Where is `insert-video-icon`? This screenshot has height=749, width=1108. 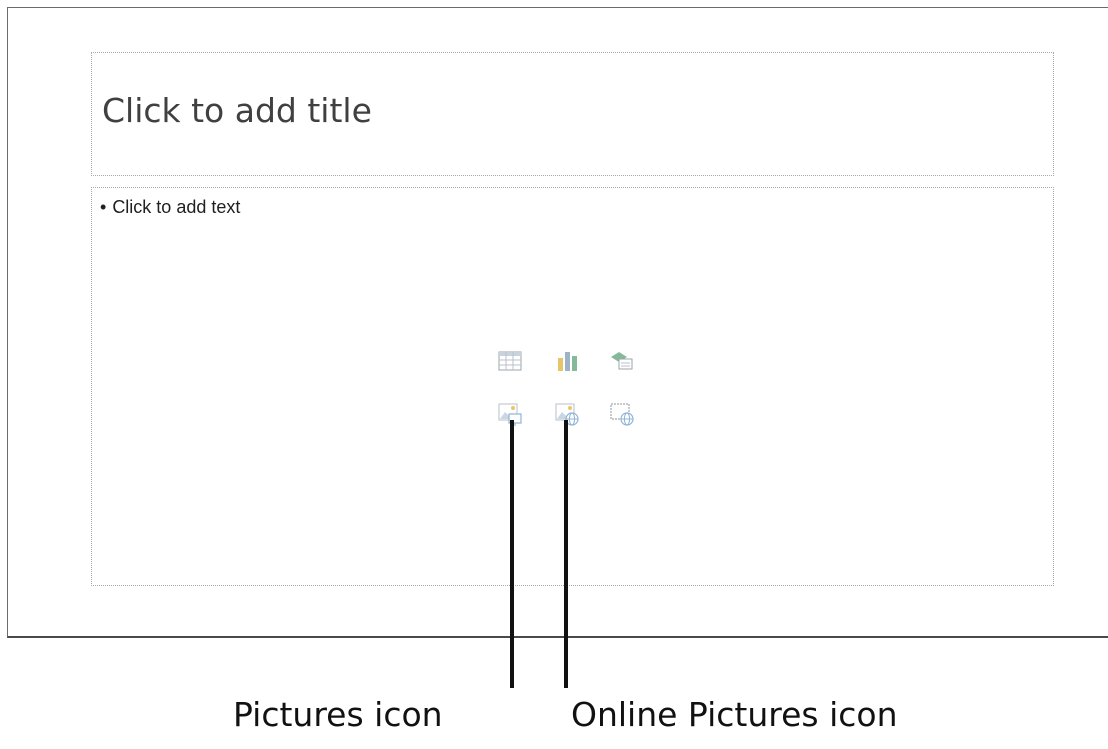 insert-video-icon is located at coordinates (622, 414).